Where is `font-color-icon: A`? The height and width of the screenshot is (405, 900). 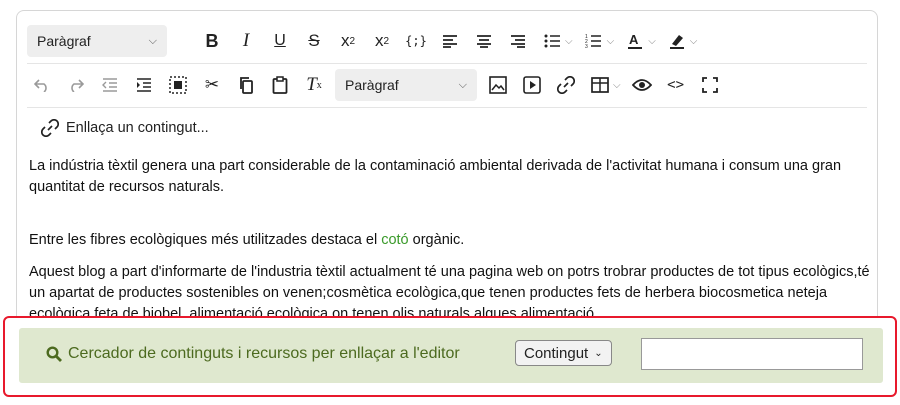
font-color-icon: A is located at coordinates (635, 40).